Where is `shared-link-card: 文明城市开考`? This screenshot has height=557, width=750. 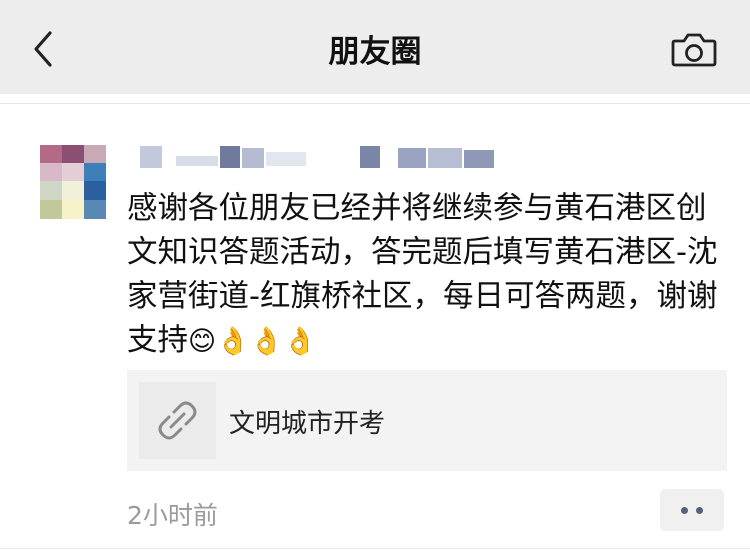 shared-link-card: 文明城市开考 is located at coordinates (427, 420).